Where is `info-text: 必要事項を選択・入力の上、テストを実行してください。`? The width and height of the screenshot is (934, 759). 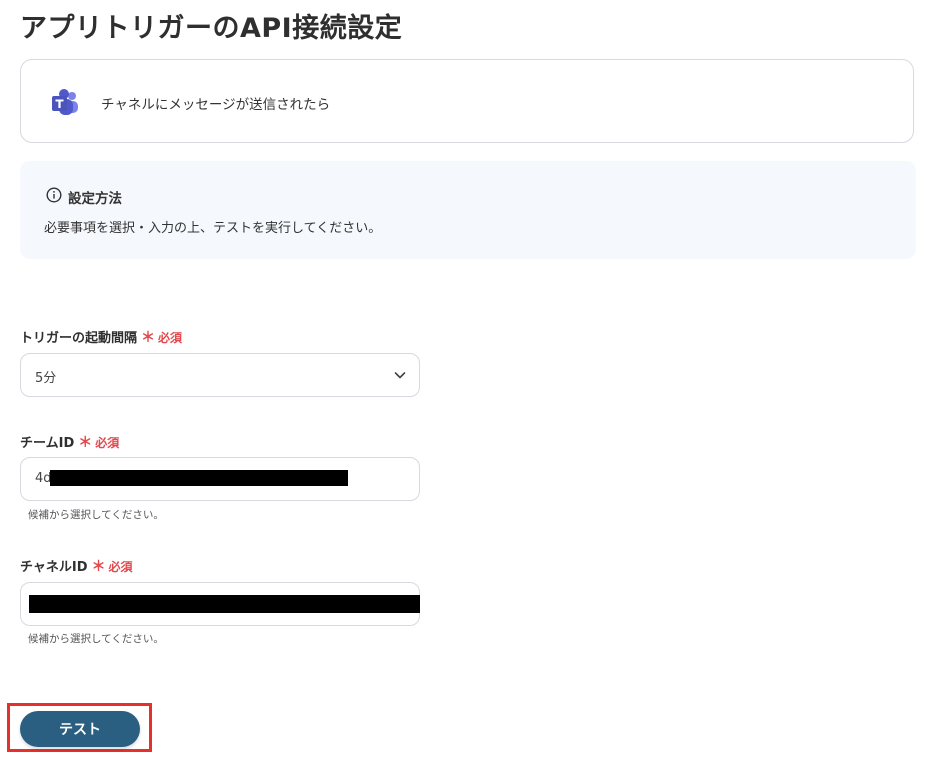
info-text: 必要事項を選択・入力の上、テストを実行してください。 is located at coordinates (213, 228).